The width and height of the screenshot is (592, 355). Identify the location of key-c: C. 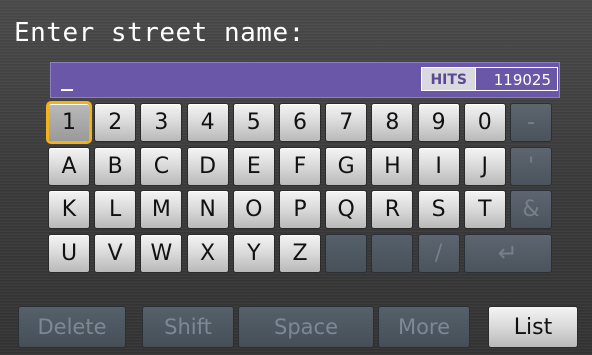
(161, 166).